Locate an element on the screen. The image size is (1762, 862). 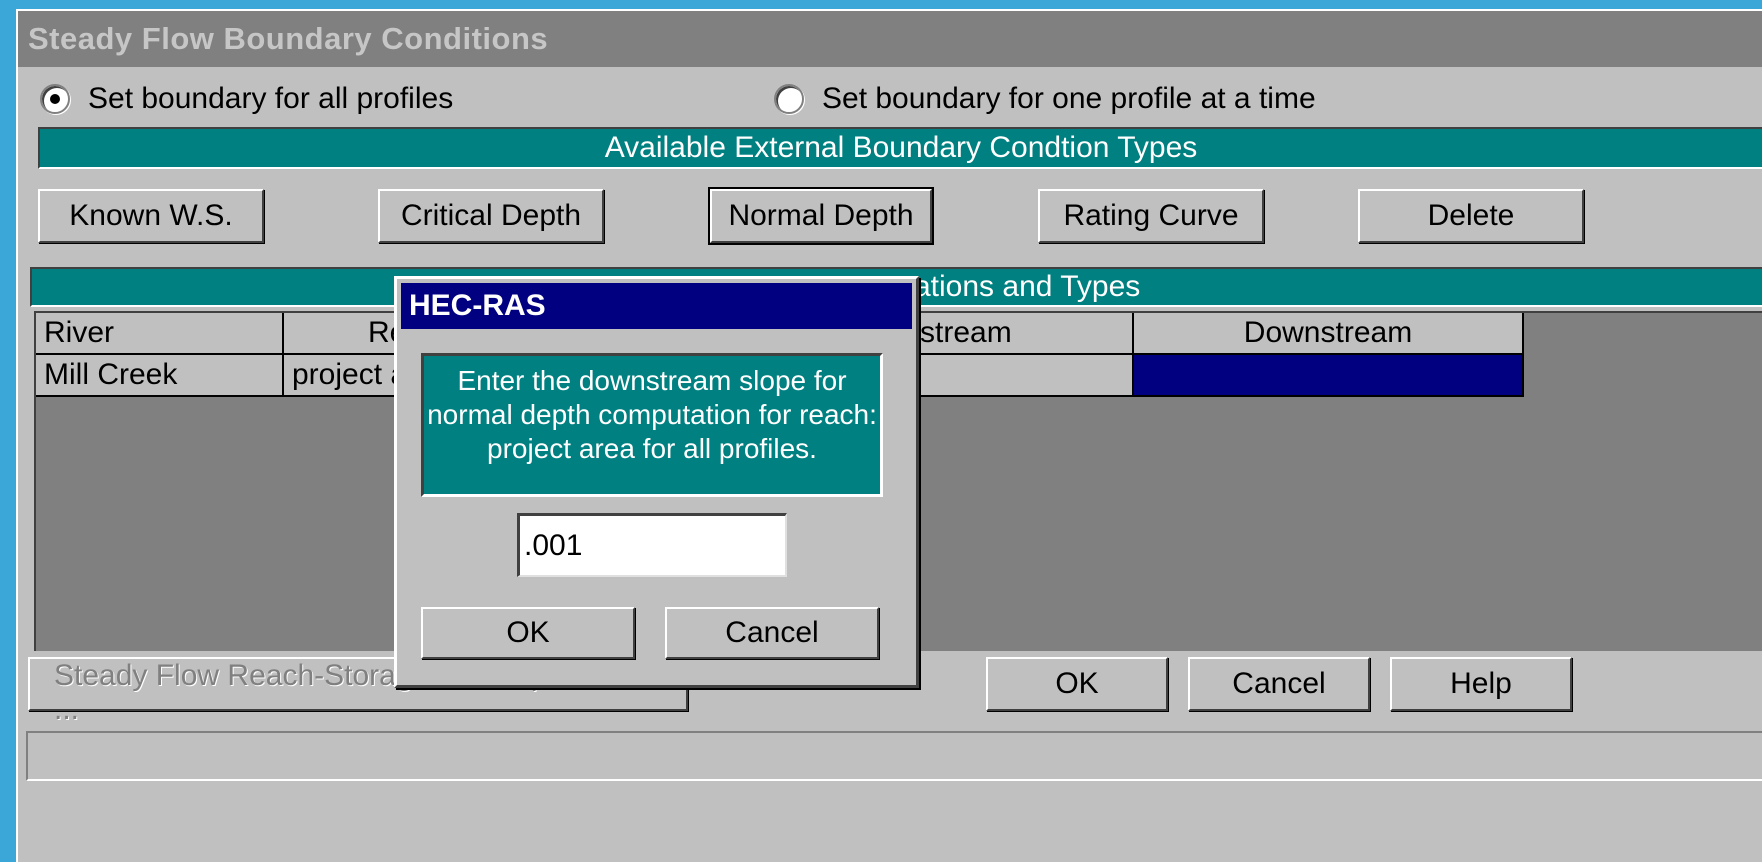
normal-depth-button: Normal Depth is located at coordinates (821, 216).